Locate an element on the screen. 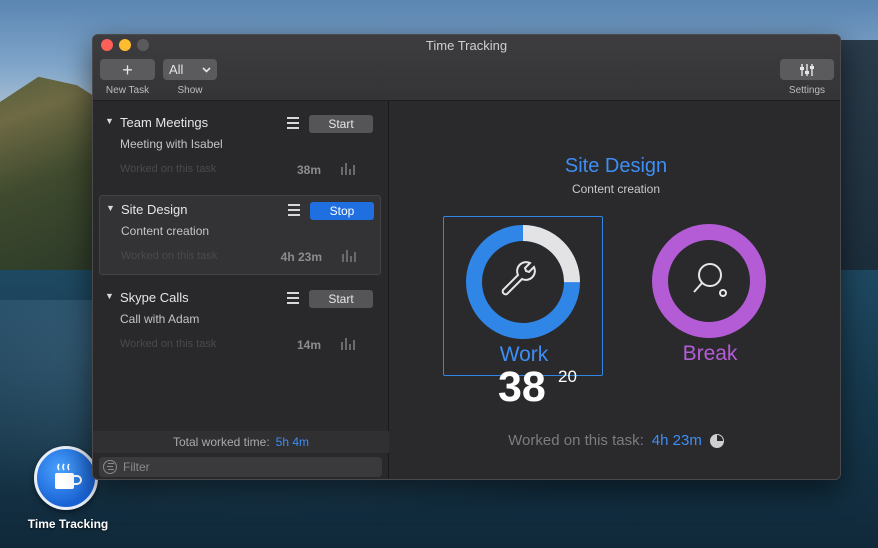 The height and width of the screenshot is (548, 878). worked-label: Worked on this task: is located at coordinates (576, 440).